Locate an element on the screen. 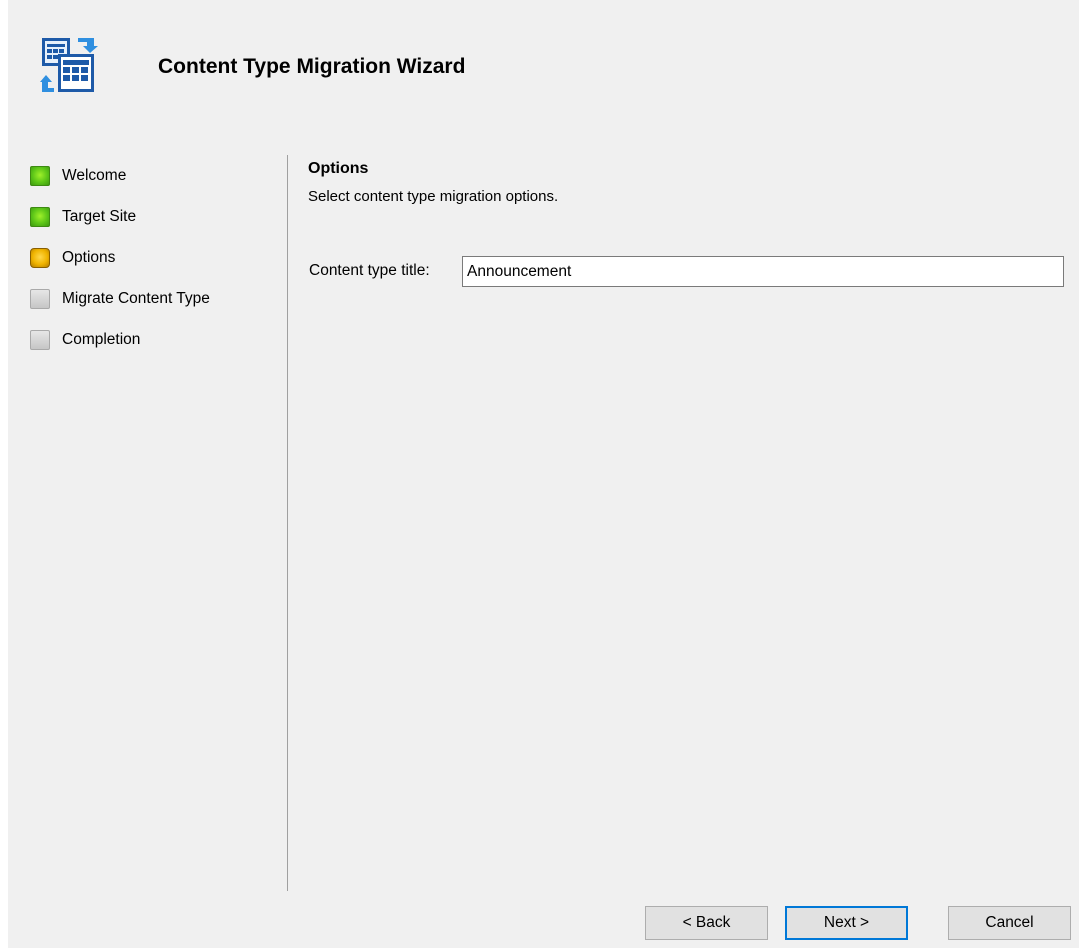 This screenshot has height=948, width=1079. step-options: Options is located at coordinates (157, 268).